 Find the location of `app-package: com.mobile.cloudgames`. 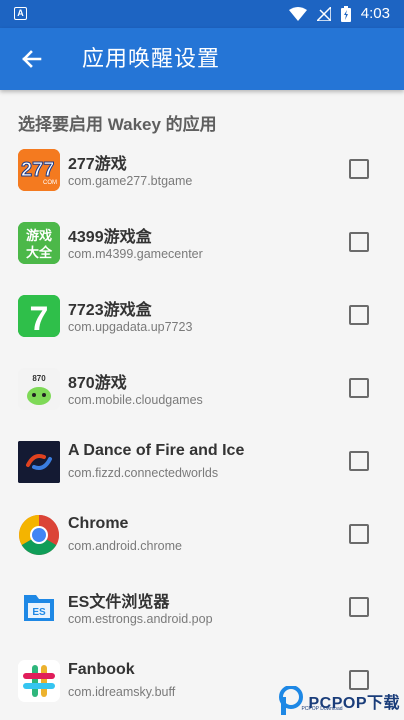

app-package: com.mobile.cloudgames is located at coordinates (135, 400).